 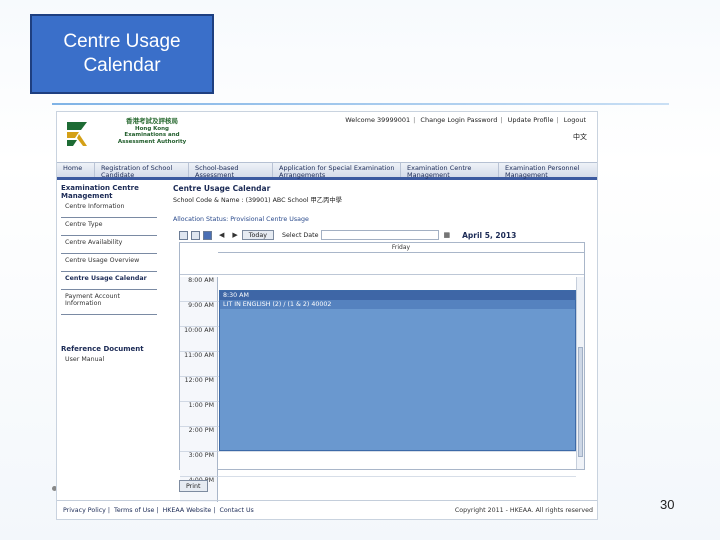 What do you see at coordinates (109, 227) in the screenshot?
I see `sidebar-item-centre-type: Centre Type` at bounding box center [109, 227].